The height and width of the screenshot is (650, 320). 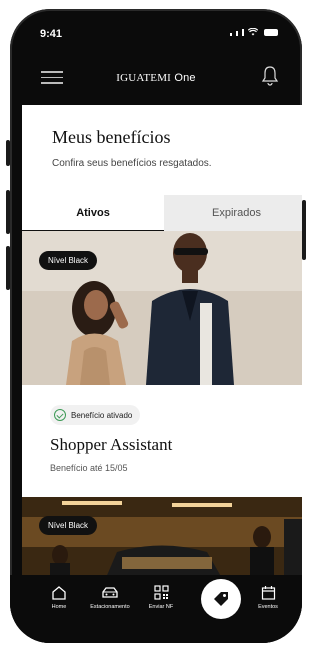 What do you see at coordinates (271, 32) in the screenshot?
I see `battery-icon` at bounding box center [271, 32].